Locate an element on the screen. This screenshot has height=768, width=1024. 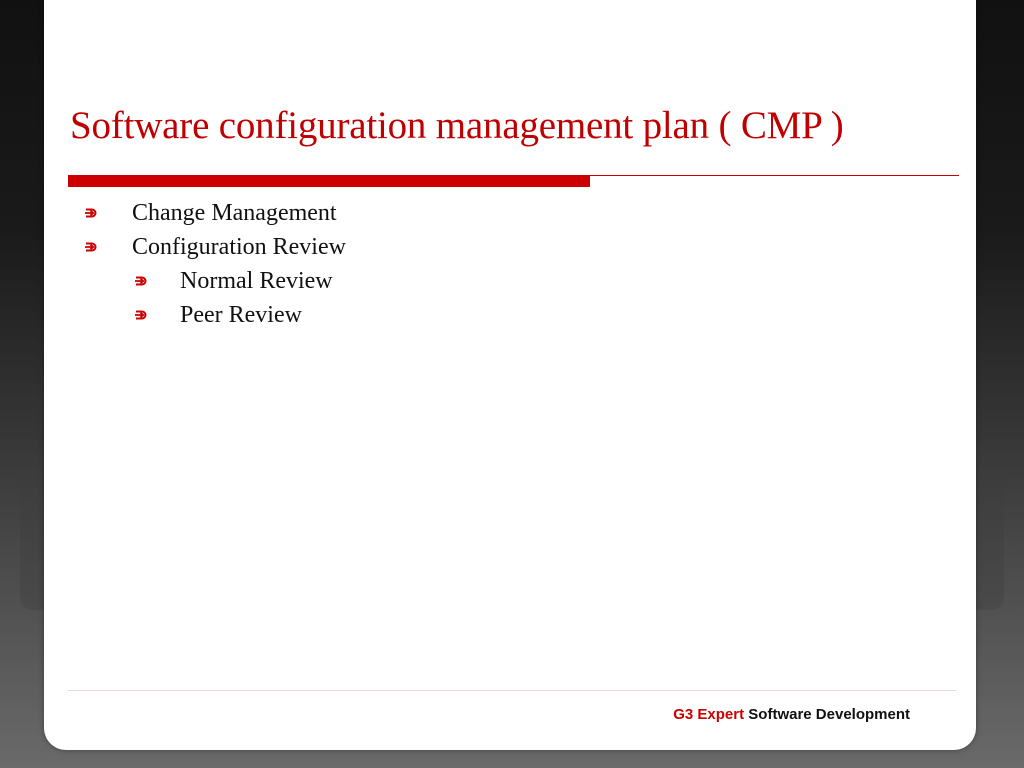
bullet-text: Normal Review is located at coordinates (256, 280).